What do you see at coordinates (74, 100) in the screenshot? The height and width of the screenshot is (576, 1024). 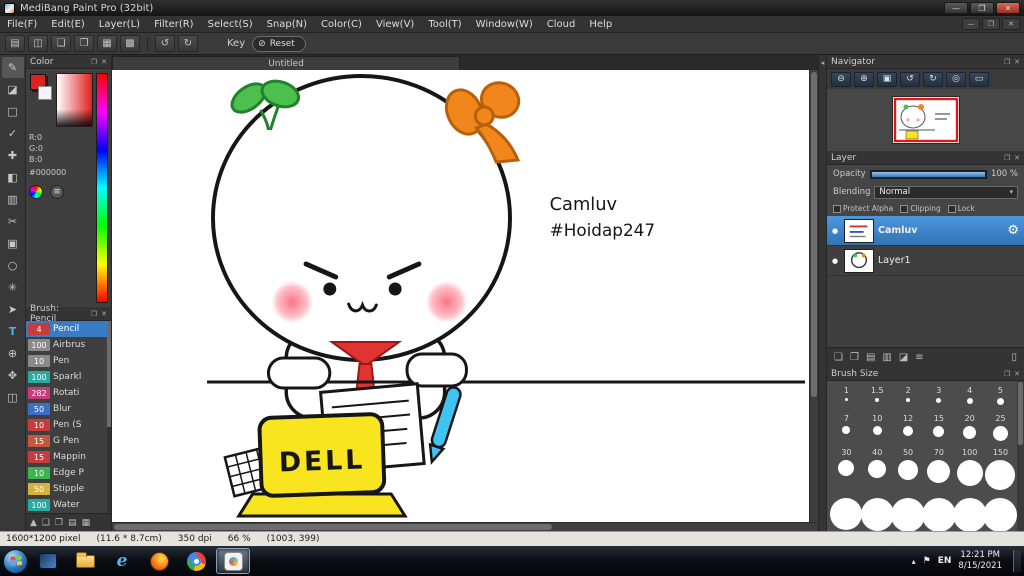 I see `saturation-value-square` at bounding box center [74, 100].